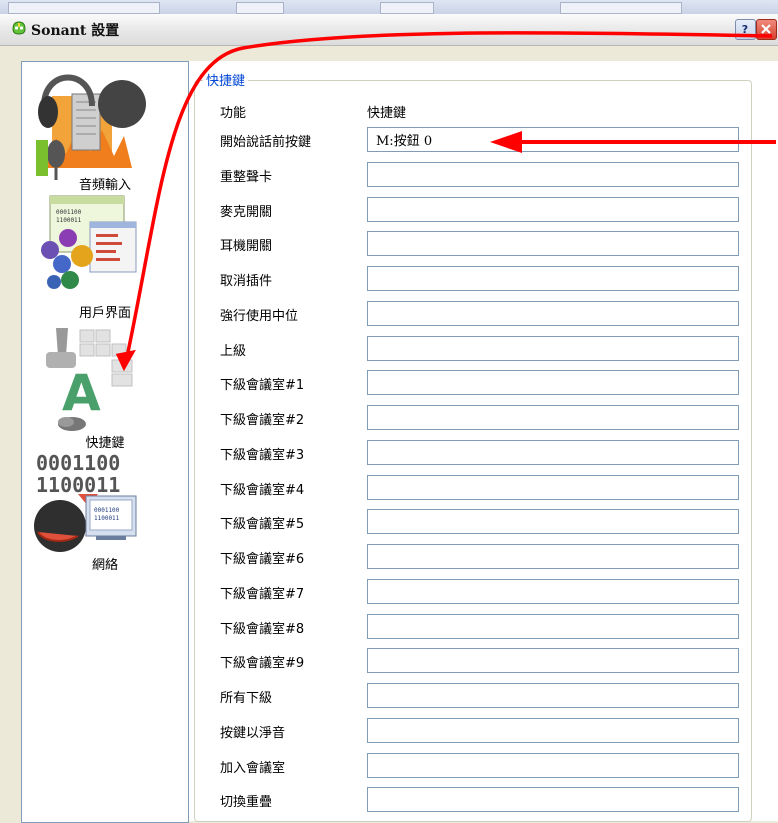  I want to click on sidebar-label-hotkeys: 快捷鍵, so click(105, 443).